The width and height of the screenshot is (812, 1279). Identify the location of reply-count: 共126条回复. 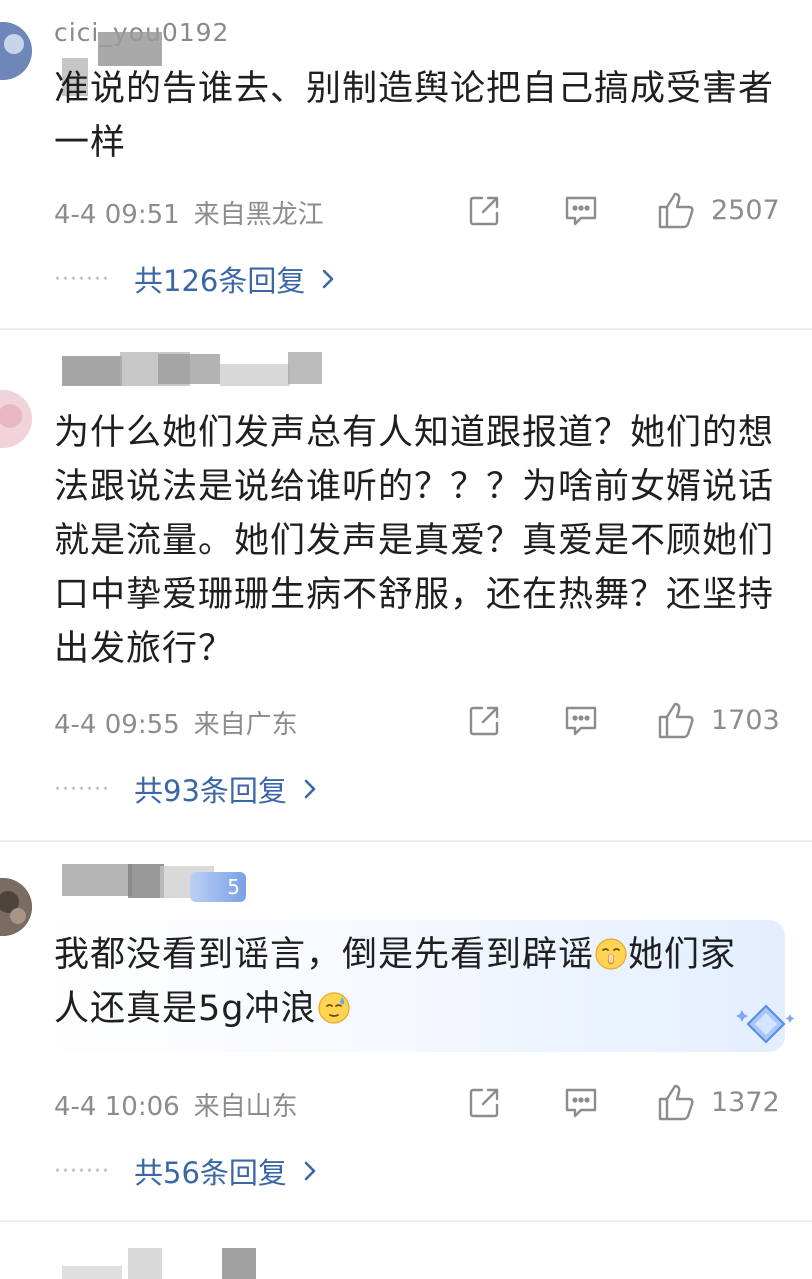
(220, 281).